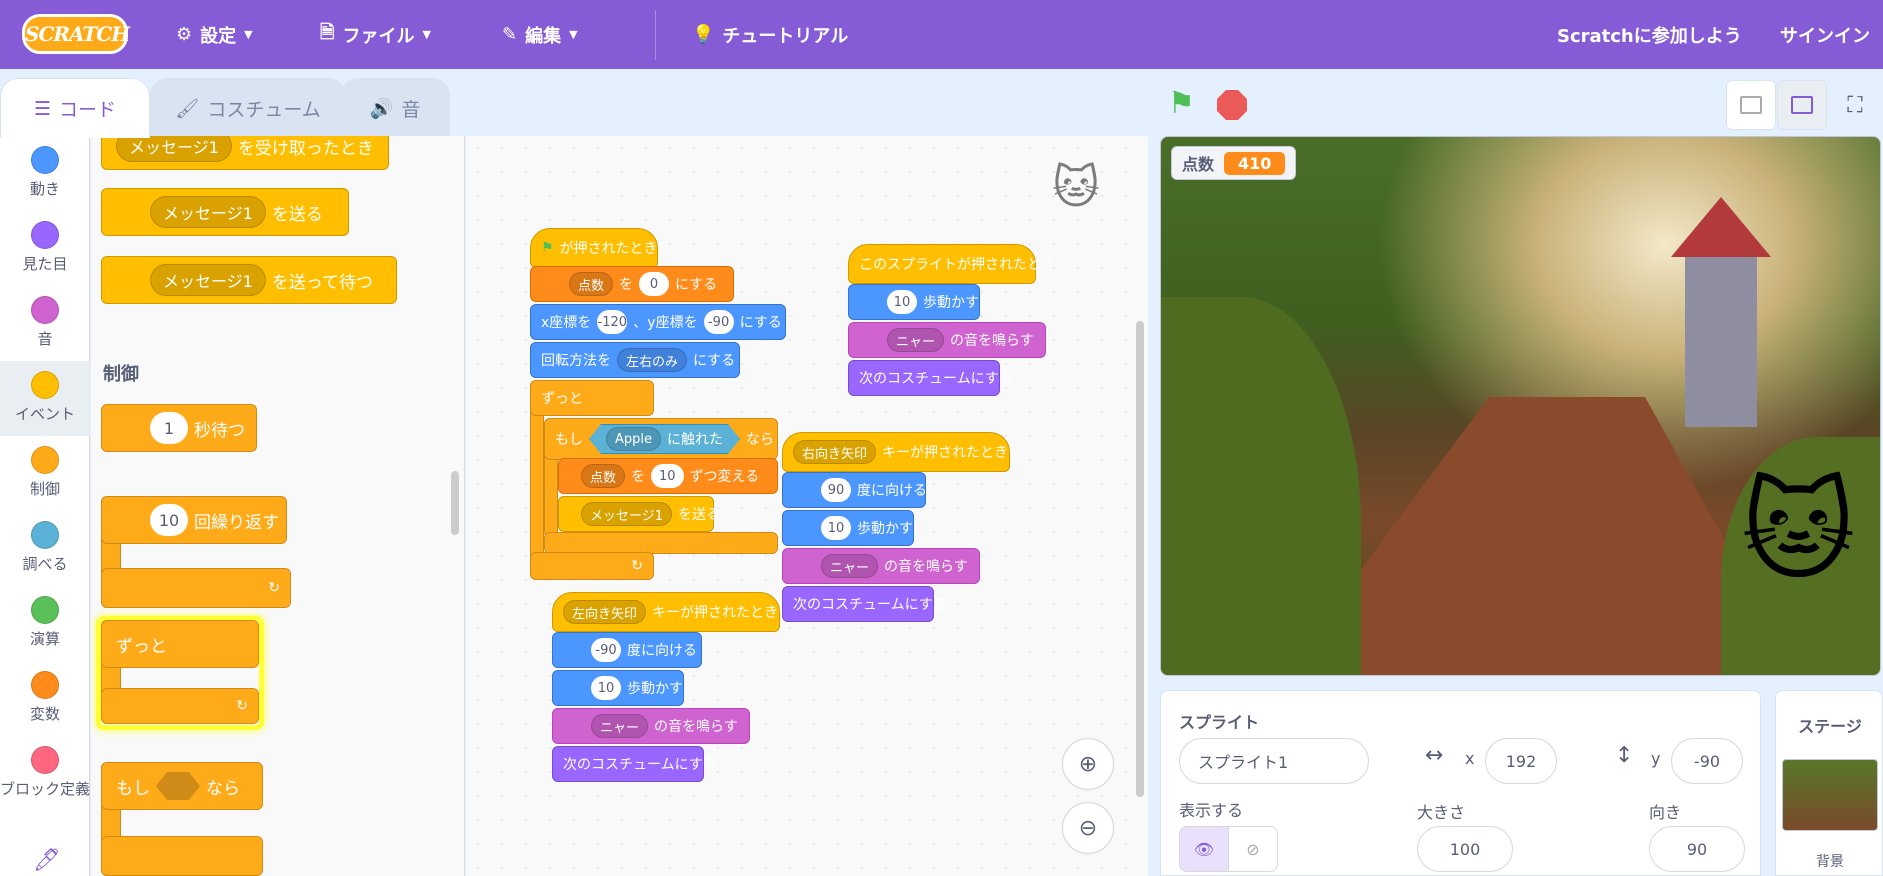 The image size is (1883, 876). I want to click on when-i-receive-block: メッセージ1 を受け取ったとき, so click(245, 153).